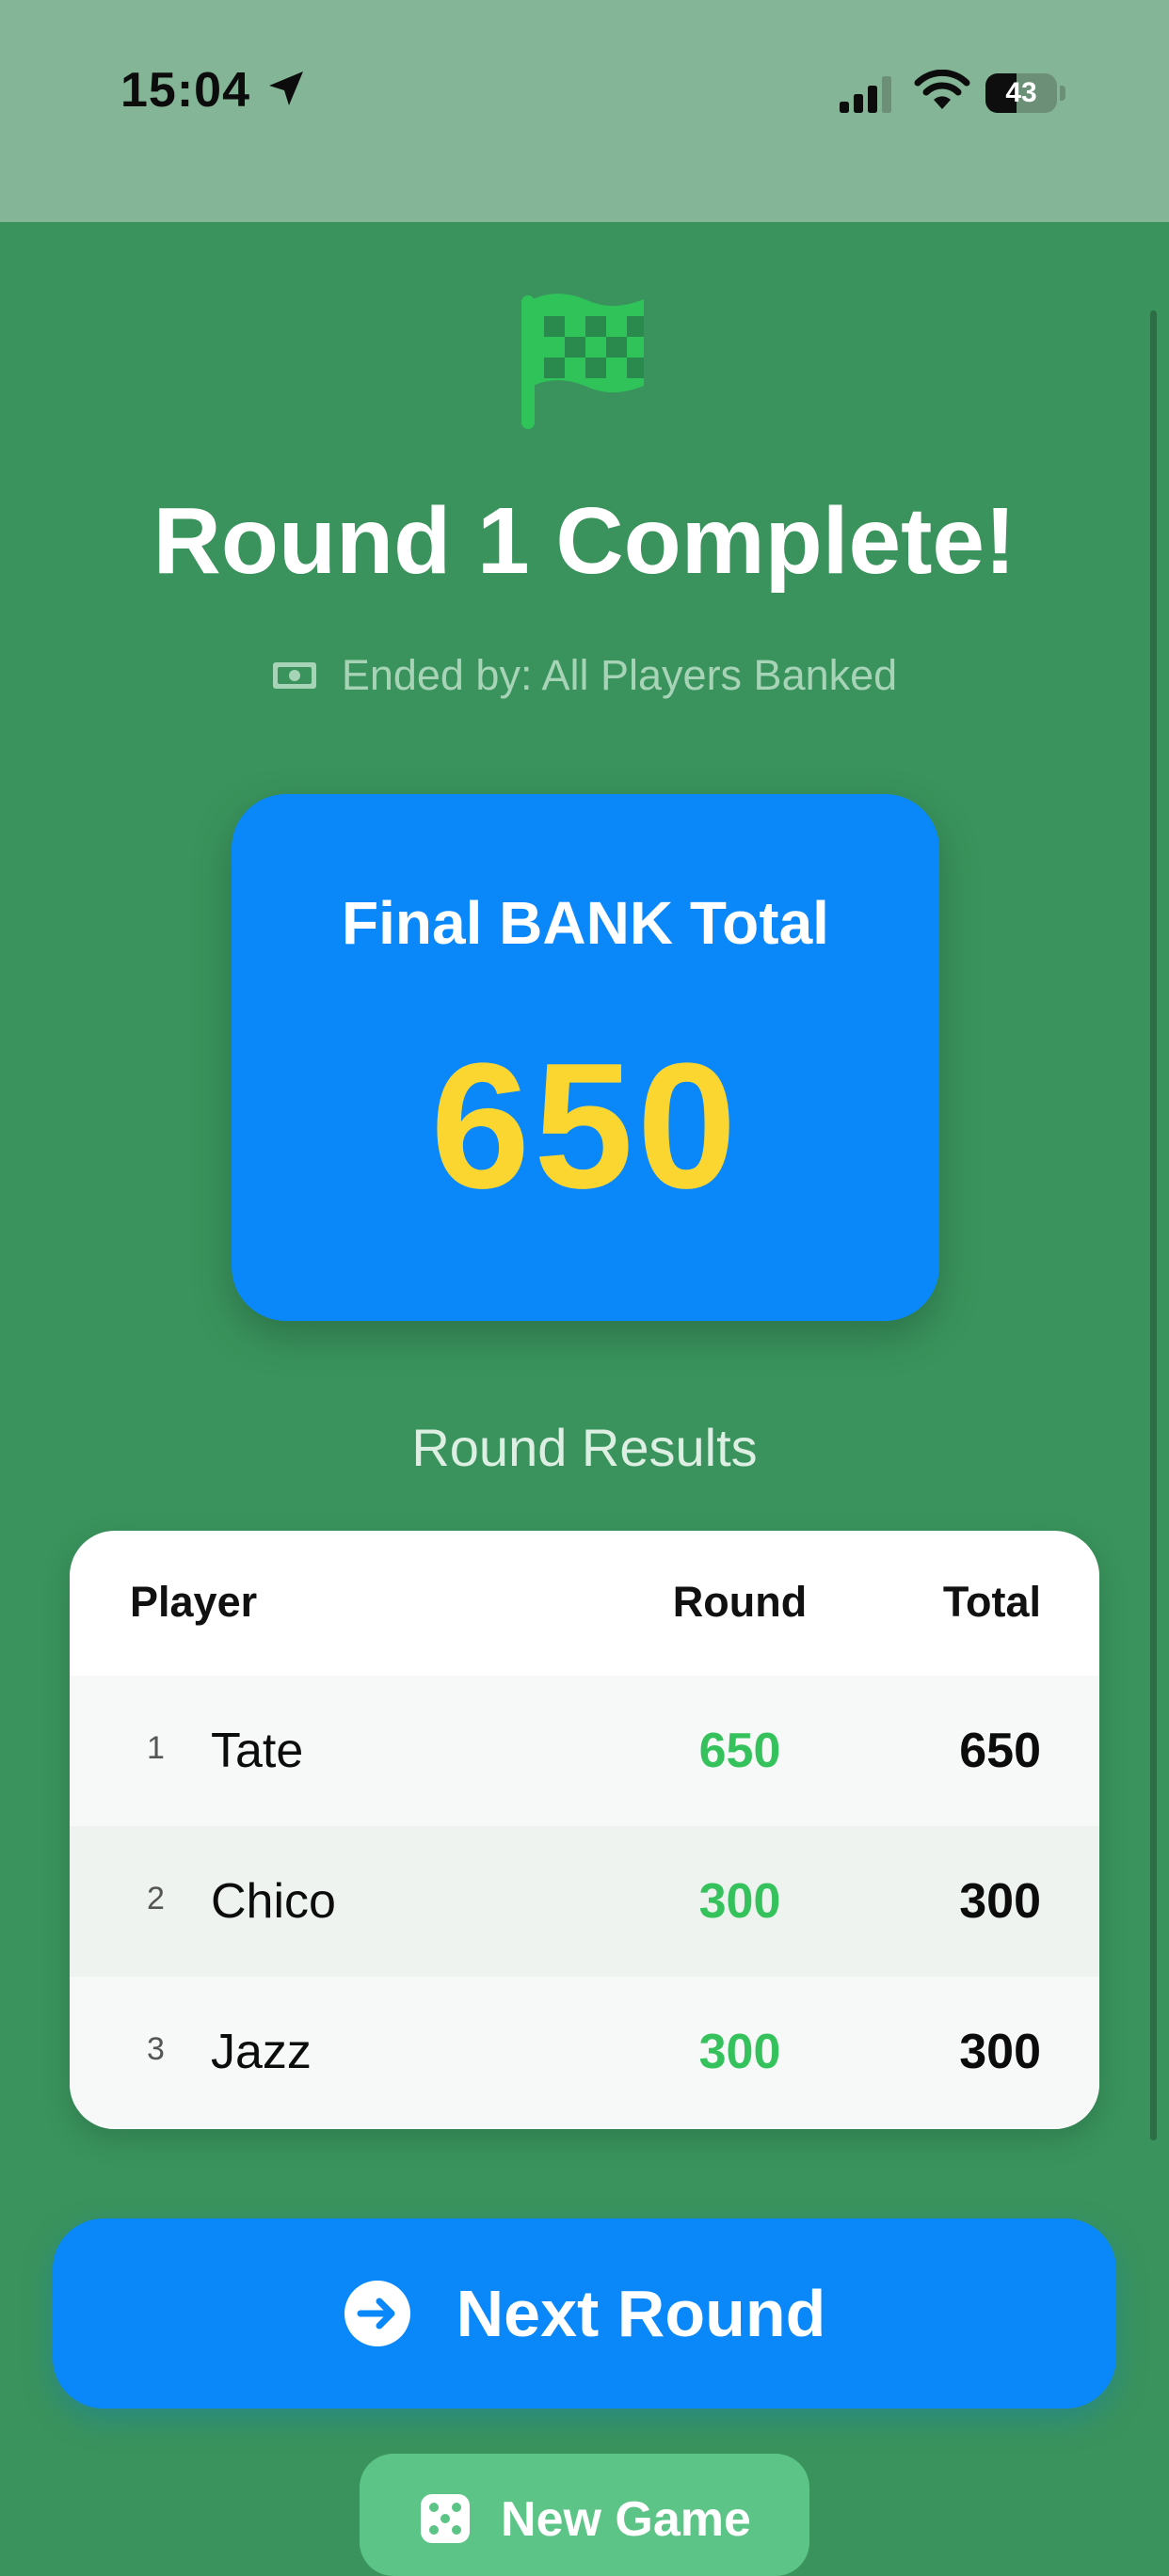  What do you see at coordinates (942, 89) in the screenshot?
I see `wifi-icon` at bounding box center [942, 89].